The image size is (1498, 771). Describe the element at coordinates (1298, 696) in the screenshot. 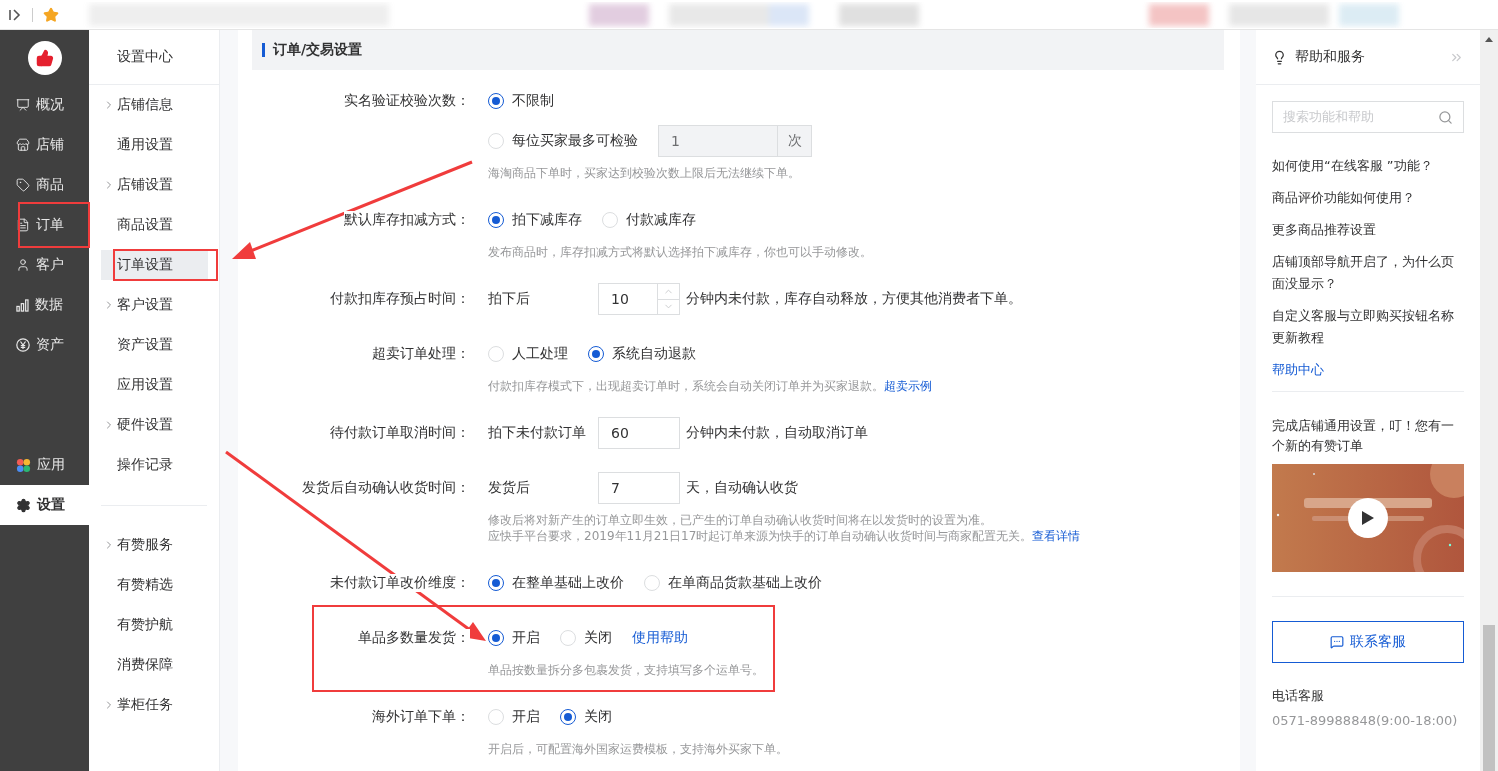

I see `phone-label: 电话客服` at that location.